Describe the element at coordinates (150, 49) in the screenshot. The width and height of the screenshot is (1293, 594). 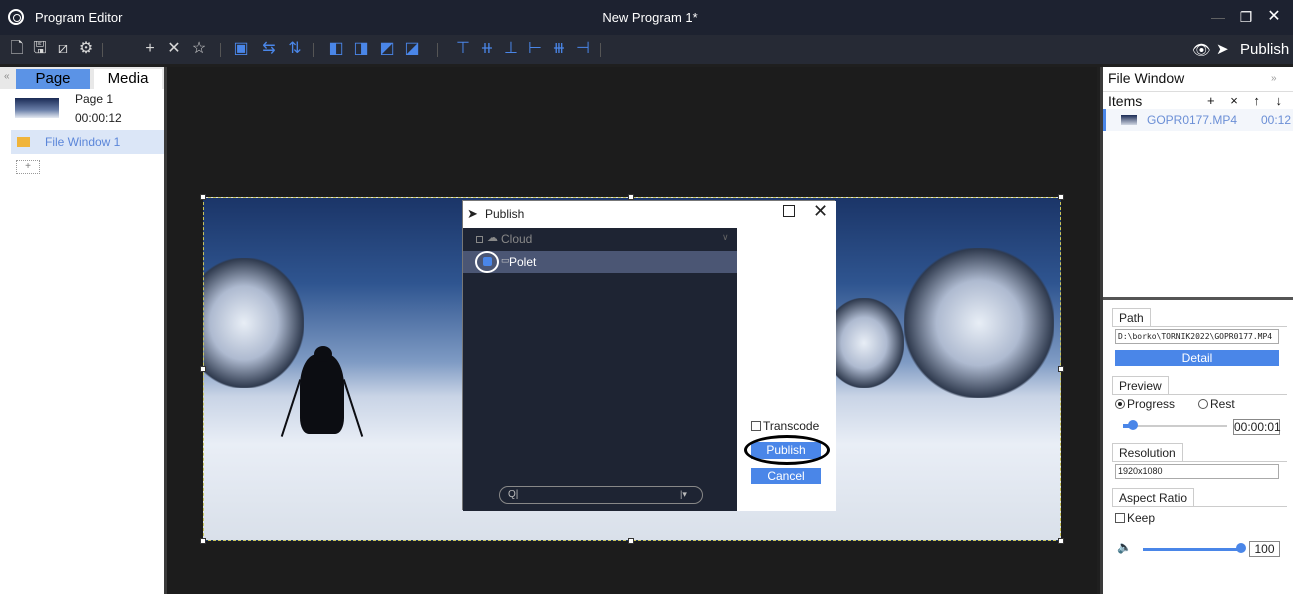
I see `add-icon: +` at that location.